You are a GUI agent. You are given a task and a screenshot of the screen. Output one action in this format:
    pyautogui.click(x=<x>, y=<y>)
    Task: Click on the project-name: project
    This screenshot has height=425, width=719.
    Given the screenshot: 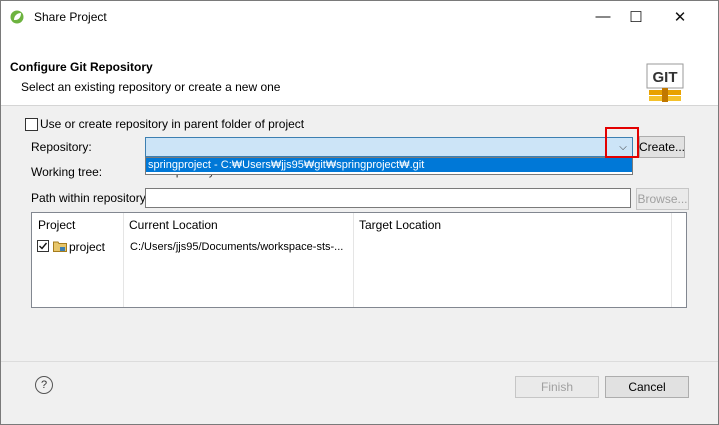 What is the action you would take?
    pyautogui.click(x=87, y=247)
    